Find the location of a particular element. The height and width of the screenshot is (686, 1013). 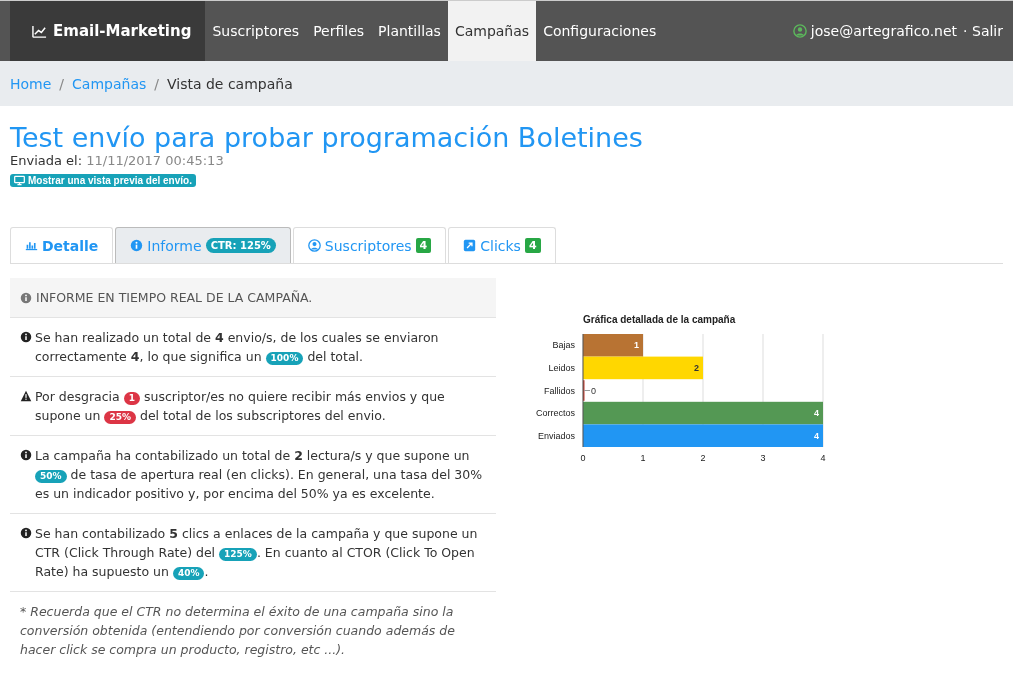

chart-title: Gráfica detallada de la campaña is located at coordinates (659, 319).